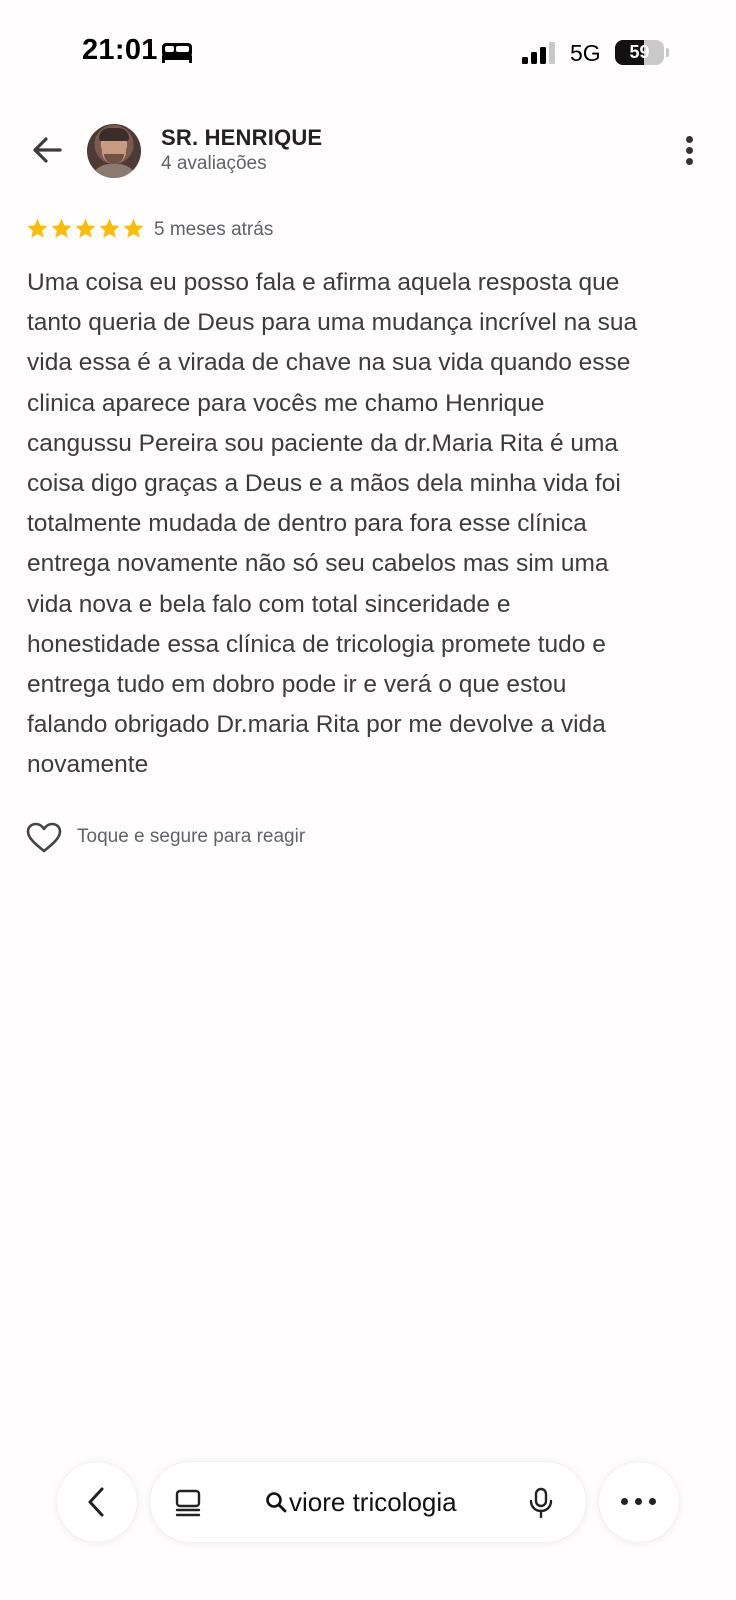  What do you see at coordinates (177, 53) in the screenshot?
I see `bed-icon` at bounding box center [177, 53].